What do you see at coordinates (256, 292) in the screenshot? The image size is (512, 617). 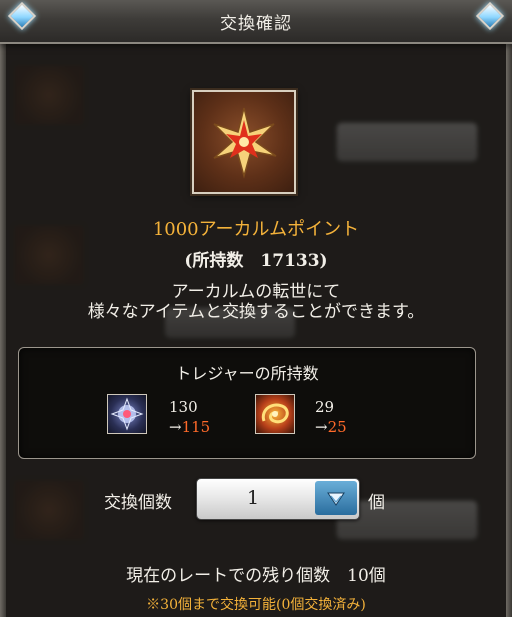 I see `description-line: アーカルムの転世にて` at bounding box center [256, 292].